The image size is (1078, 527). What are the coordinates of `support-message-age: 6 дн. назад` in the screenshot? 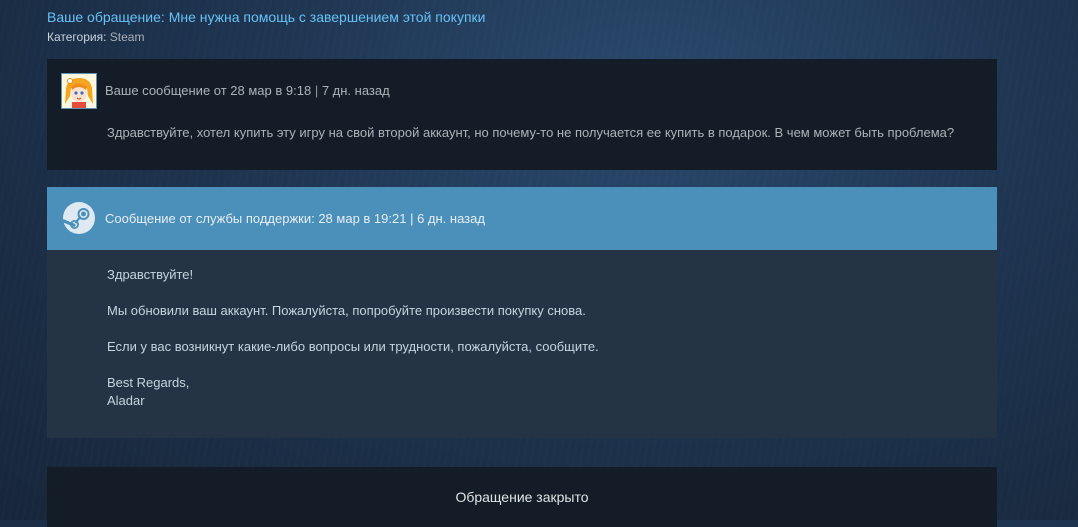 It's located at (451, 218).